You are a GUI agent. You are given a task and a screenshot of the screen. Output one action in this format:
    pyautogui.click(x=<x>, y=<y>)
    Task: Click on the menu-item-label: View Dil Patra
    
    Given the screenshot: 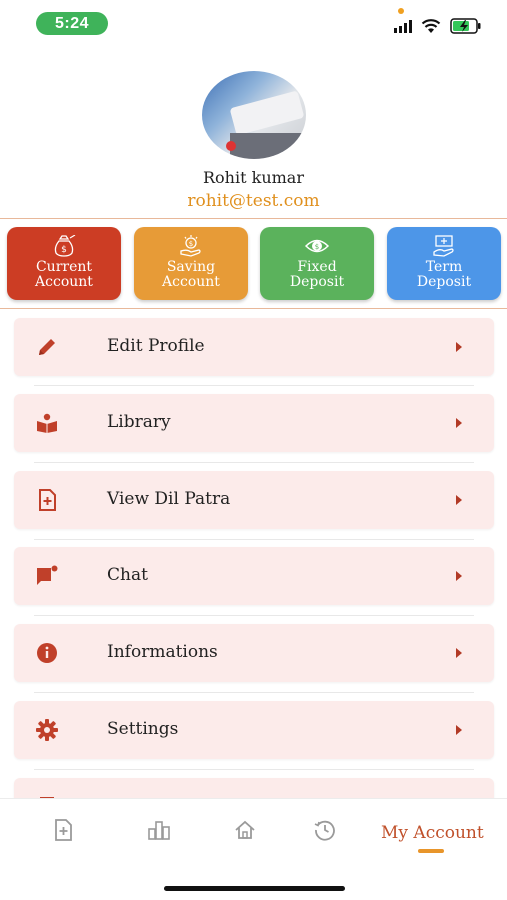 What is the action you would take?
    pyautogui.click(x=169, y=499)
    